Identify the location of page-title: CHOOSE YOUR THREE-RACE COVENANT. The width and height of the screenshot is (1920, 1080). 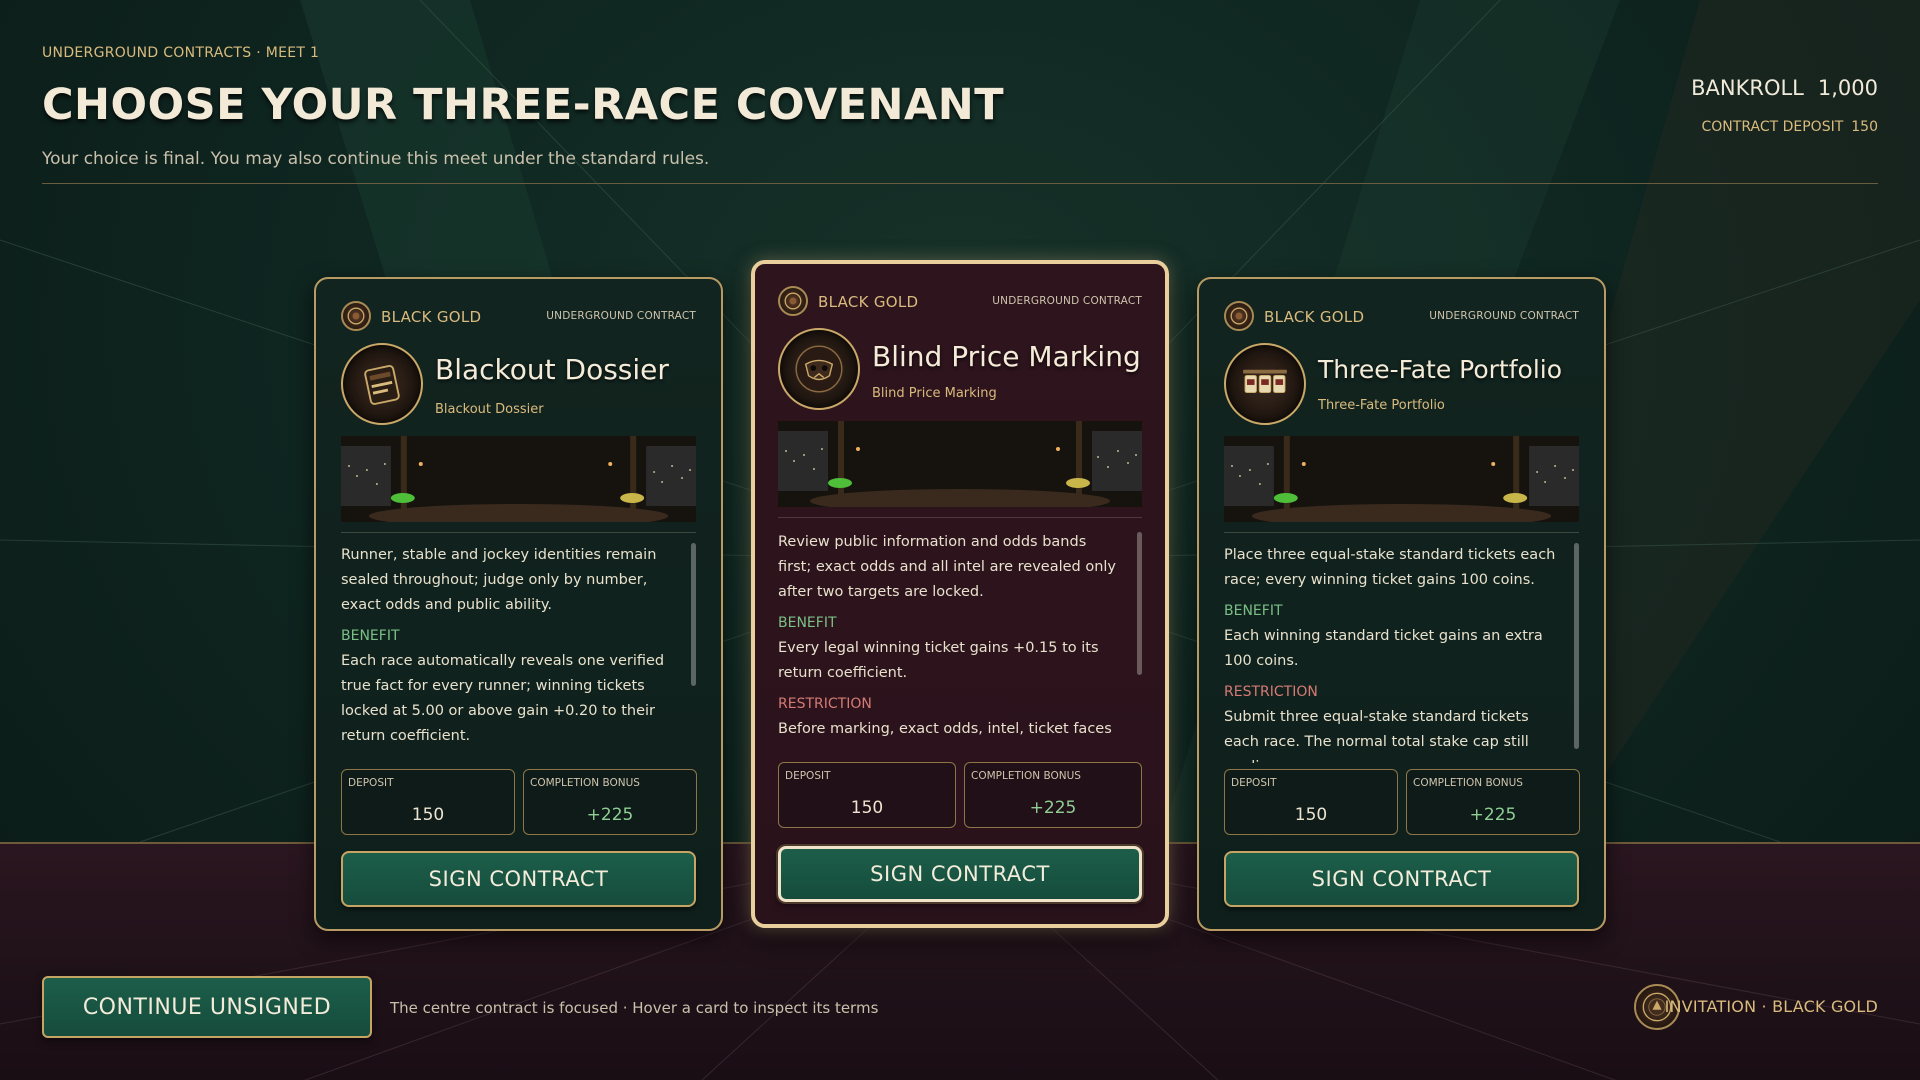
(523, 105).